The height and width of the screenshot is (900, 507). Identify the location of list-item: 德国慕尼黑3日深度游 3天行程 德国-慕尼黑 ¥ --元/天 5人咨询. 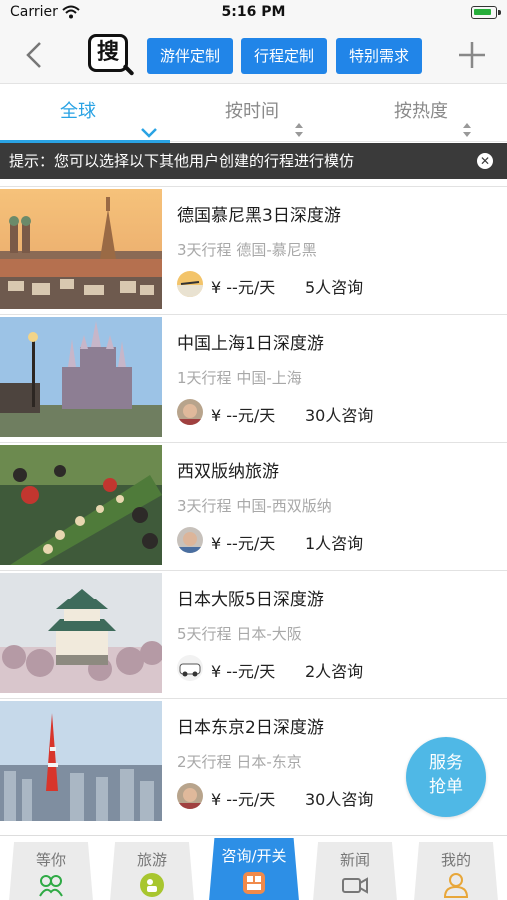
(253, 250).